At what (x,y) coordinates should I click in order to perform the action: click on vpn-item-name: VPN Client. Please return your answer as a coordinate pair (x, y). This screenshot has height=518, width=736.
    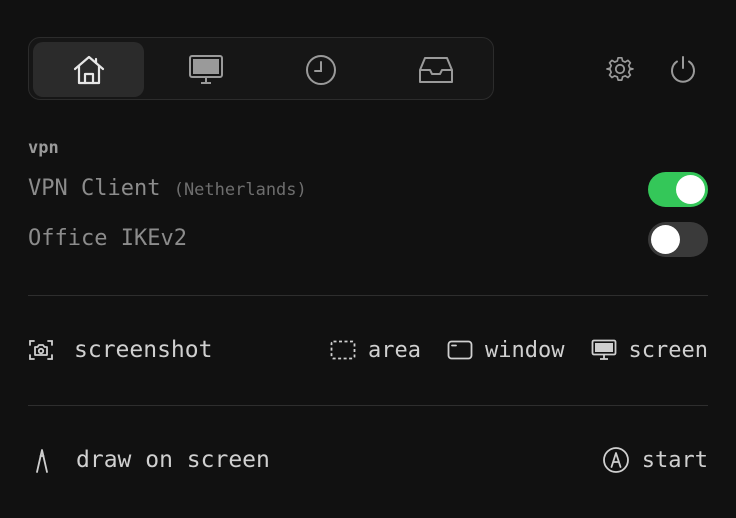
    Looking at the image, I should click on (94, 188).